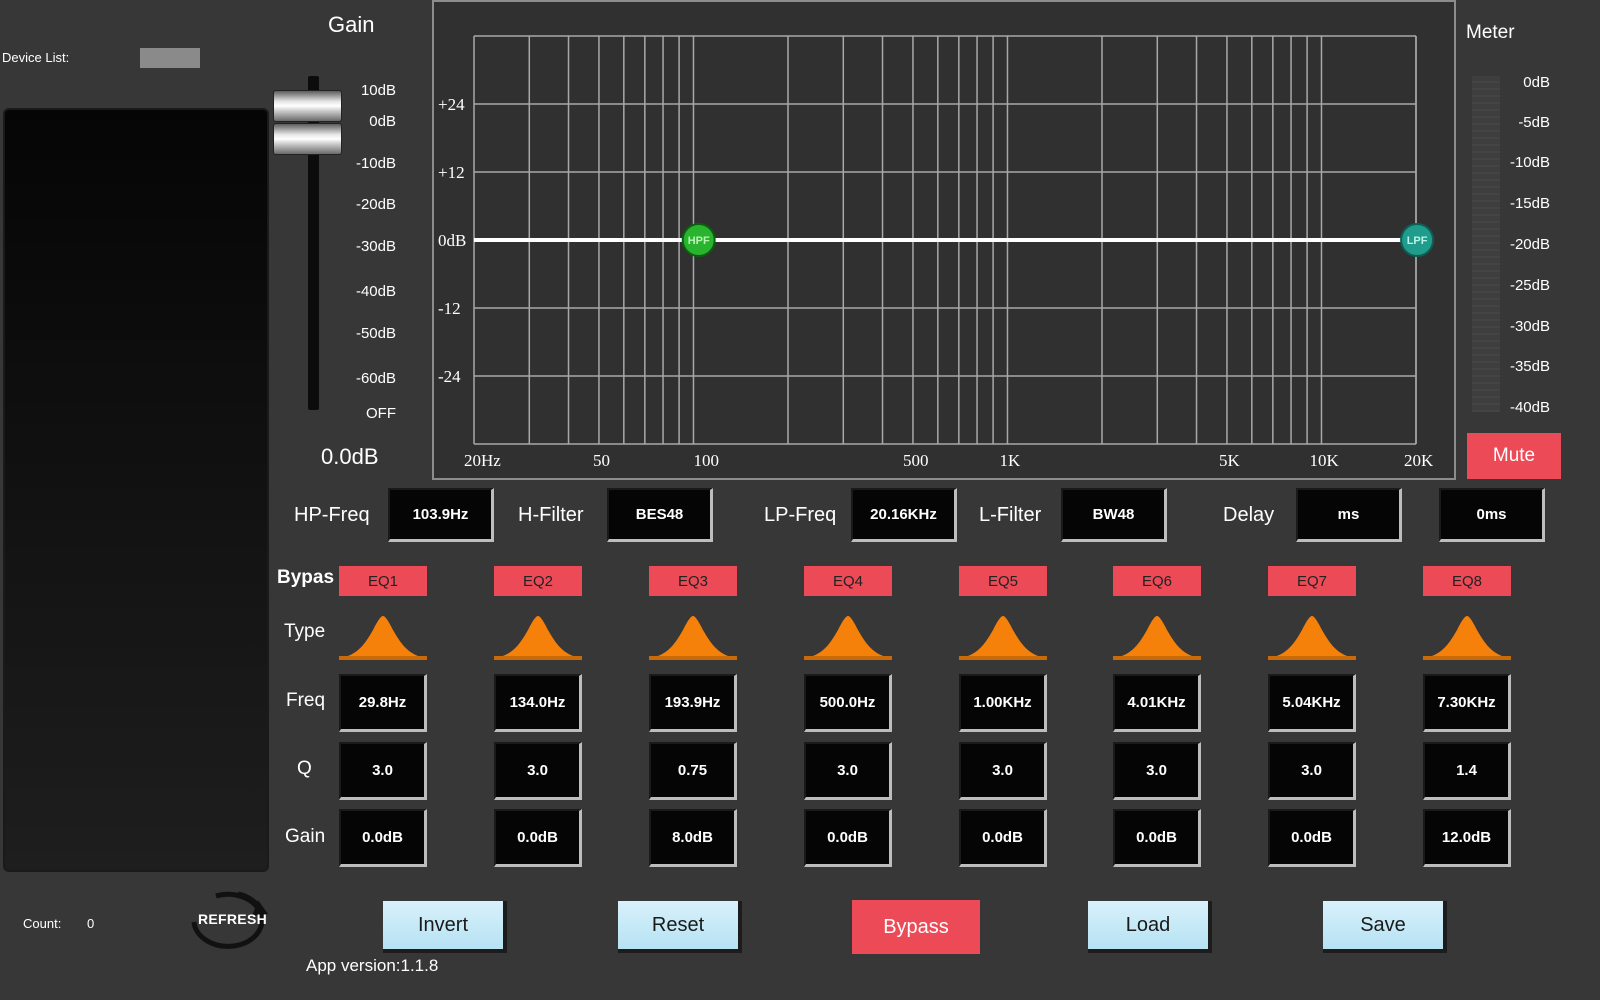 This screenshot has height=1000, width=1600. Describe the element at coordinates (1312, 703) in the screenshot. I see `eq-freq-field: 5.04KHz` at that location.